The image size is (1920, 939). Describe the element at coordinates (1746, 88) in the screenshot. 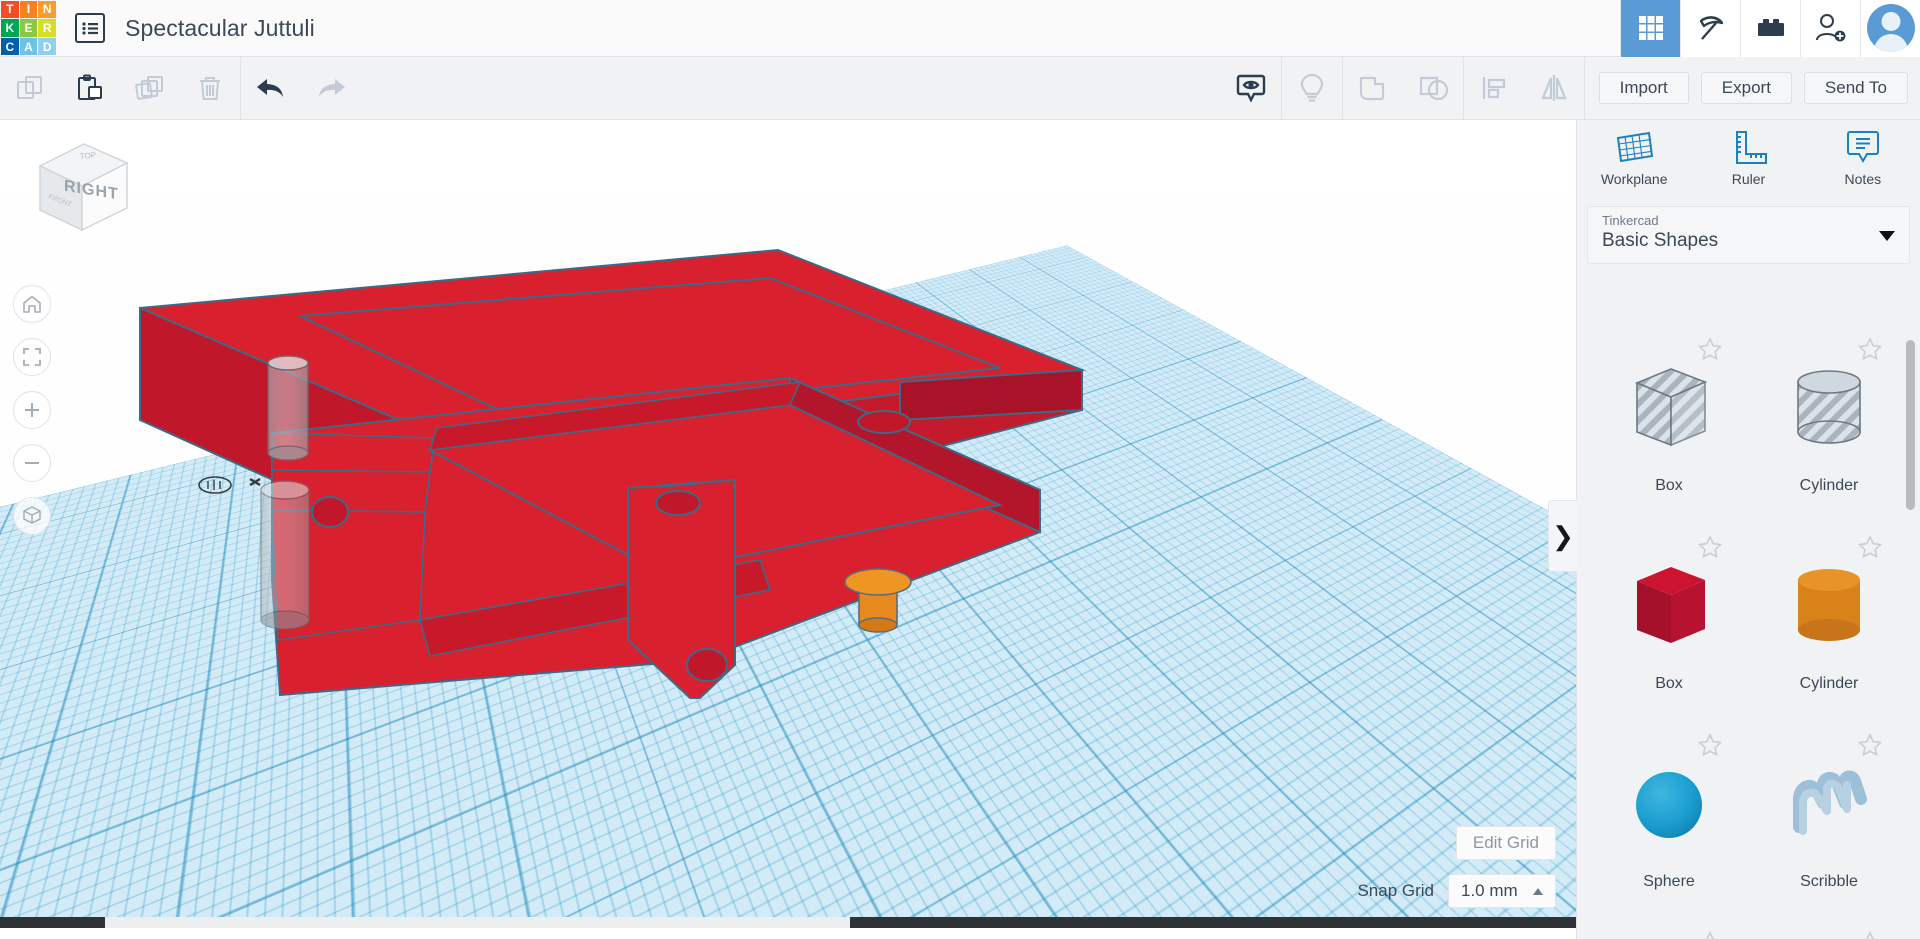

I see `export-button: Export` at that location.